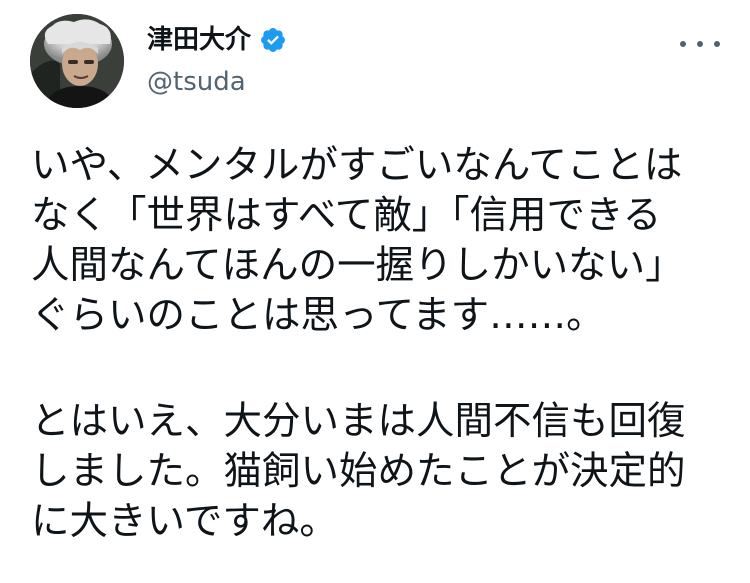 Image resolution: width=750 pixels, height=583 pixels. I want to click on author-names: 津田大介 @tsuda, so click(217, 61).